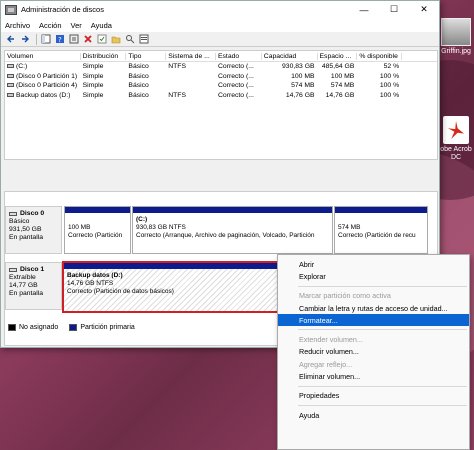 This screenshot has height=450, width=474. Describe the element at coordinates (104, 66) in the screenshot. I see `table-cell: Simple` at that location.